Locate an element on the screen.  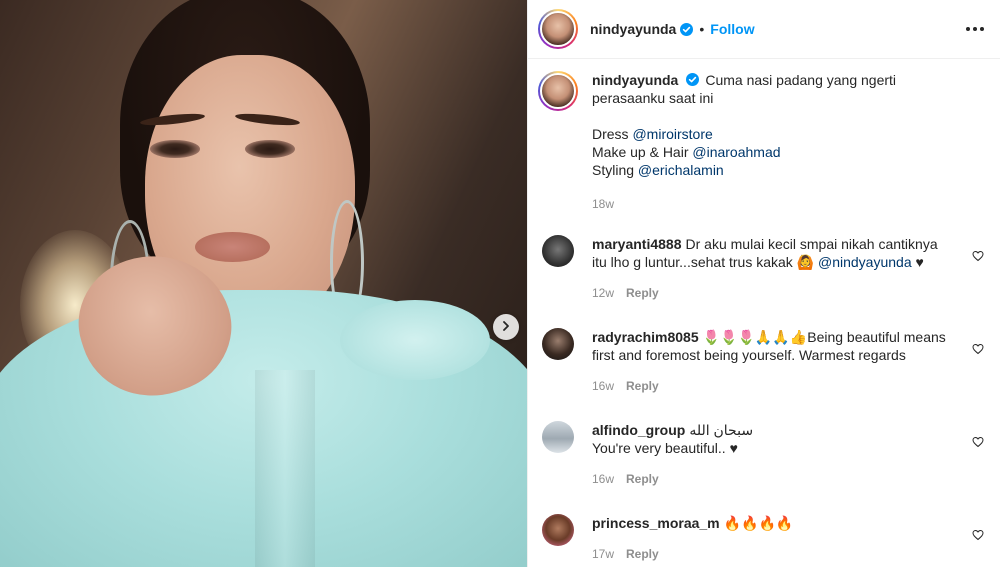
credit-label: Styling is located at coordinates (615, 170).